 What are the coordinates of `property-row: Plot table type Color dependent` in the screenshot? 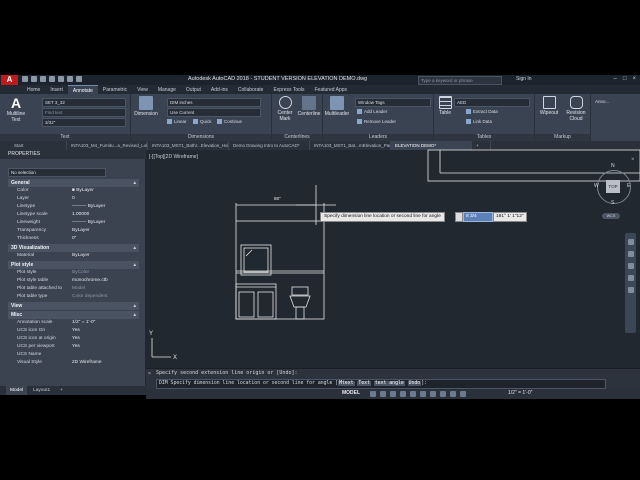 It's located at (73, 297).